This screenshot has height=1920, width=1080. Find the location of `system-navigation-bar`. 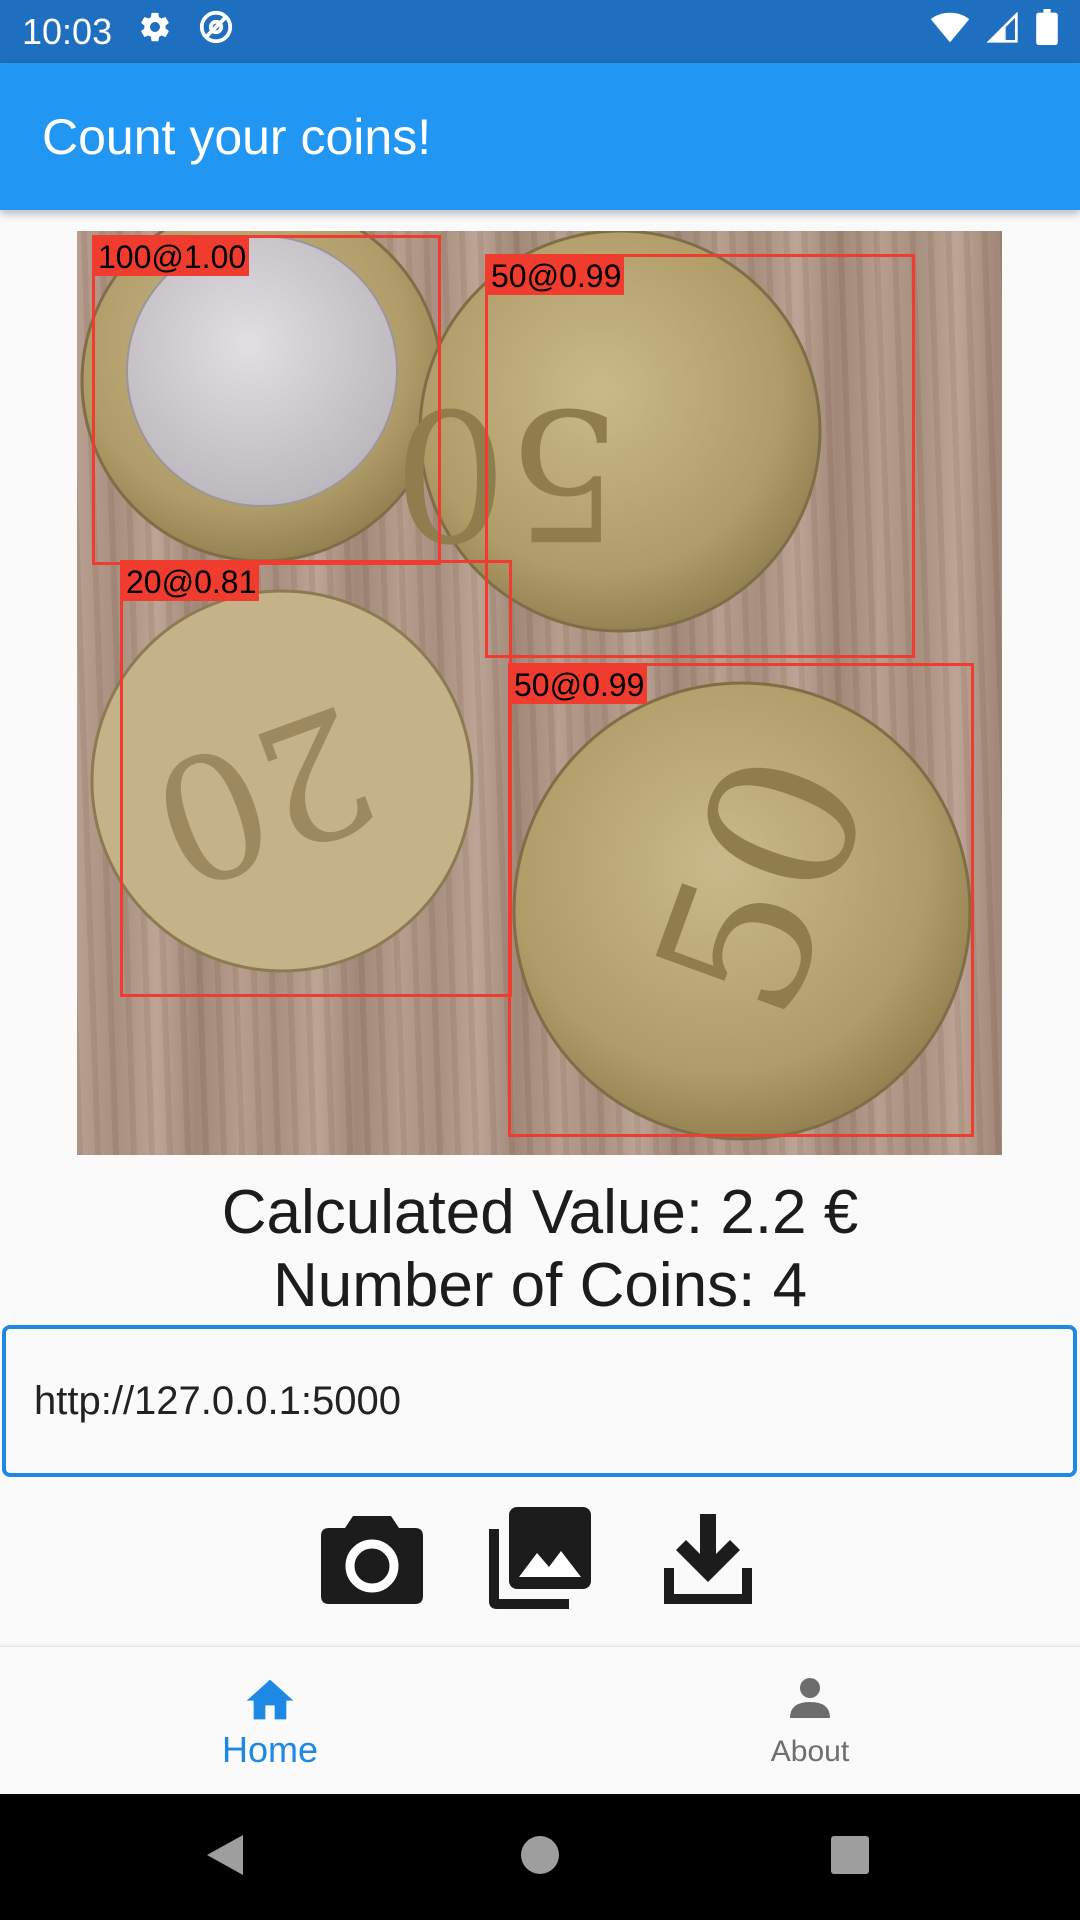

system-navigation-bar is located at coordinates (540, 1857).